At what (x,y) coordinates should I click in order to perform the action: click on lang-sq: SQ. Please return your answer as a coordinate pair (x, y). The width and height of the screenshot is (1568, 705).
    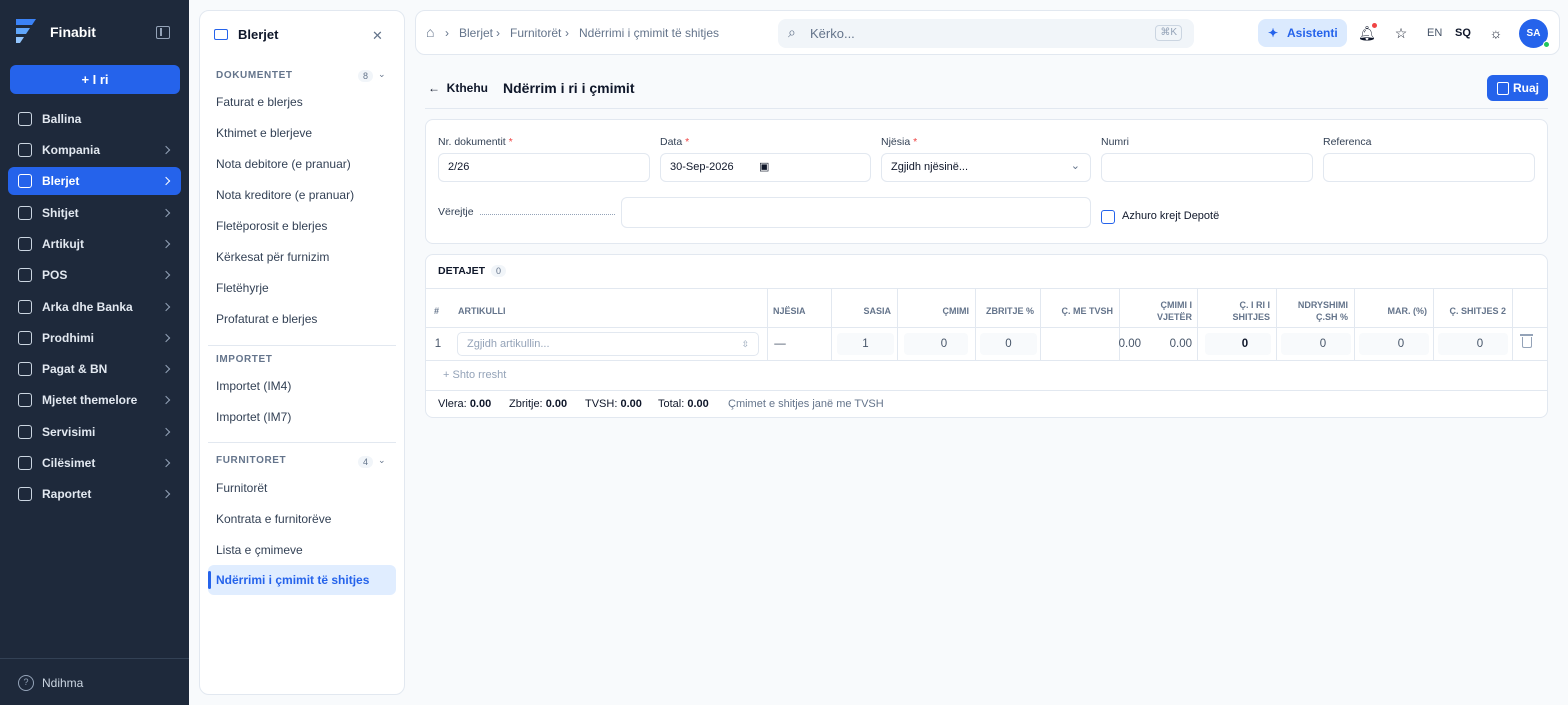
    Looking at the image, I should click on (1463, 33).